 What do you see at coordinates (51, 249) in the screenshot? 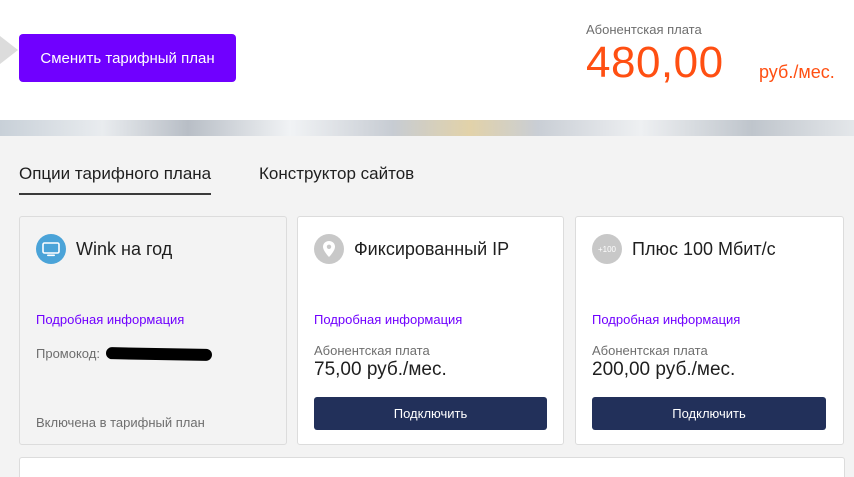
I see `tv-icon` at bounding box center [51, 249].